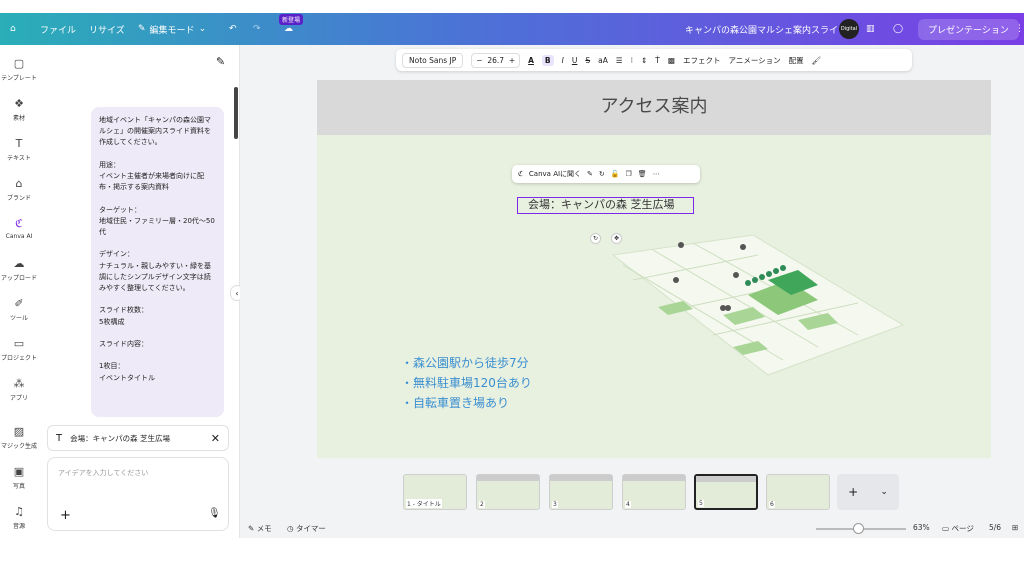 This screenshot has width=1024, height=576. What do you see at coordinates (798, 492) in the screenshot?
I see `page-thumbnail-6: 6` at bounding box center [798, 492].